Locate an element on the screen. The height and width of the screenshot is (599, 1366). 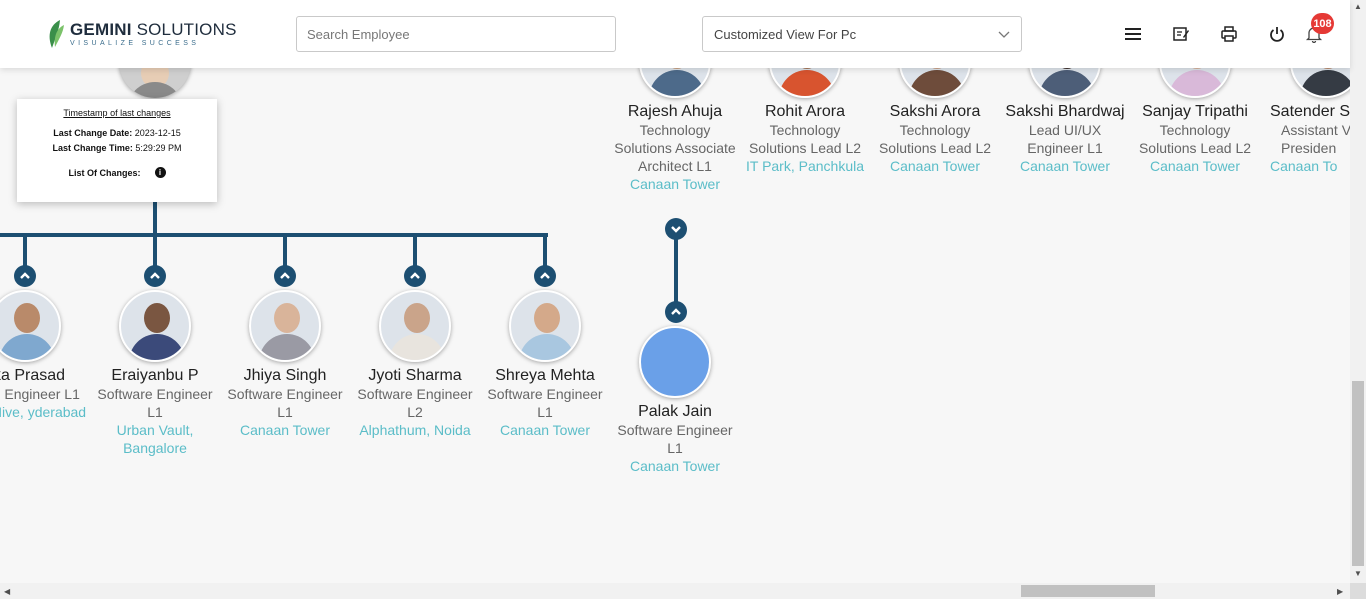
employee-location: The Hive, yderabad is located at coordinates (43, 412).